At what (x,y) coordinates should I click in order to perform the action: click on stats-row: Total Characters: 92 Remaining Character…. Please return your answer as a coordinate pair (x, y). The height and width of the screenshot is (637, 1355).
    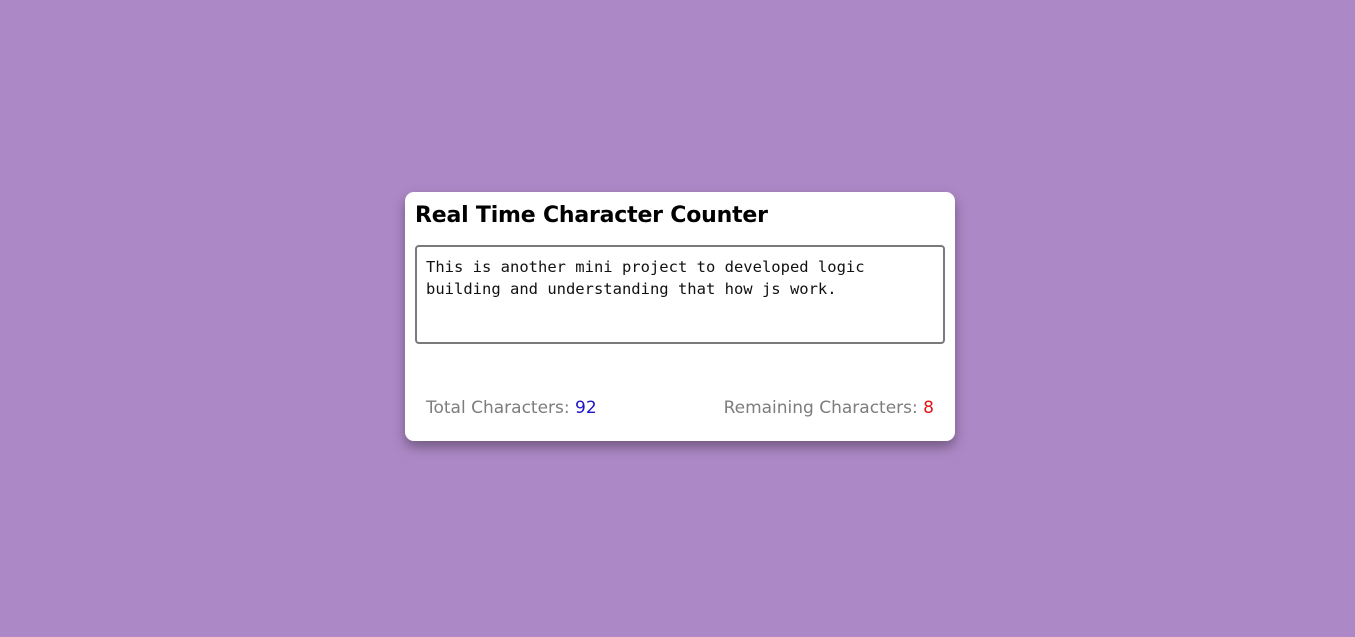
    Looking at the image, I should click on (680, 408).